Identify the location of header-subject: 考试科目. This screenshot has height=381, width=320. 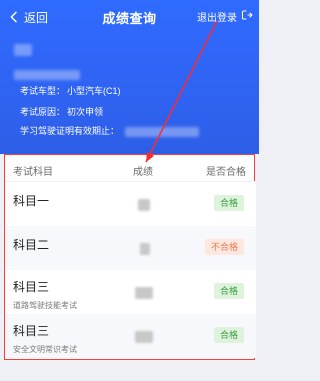
(33, 172).